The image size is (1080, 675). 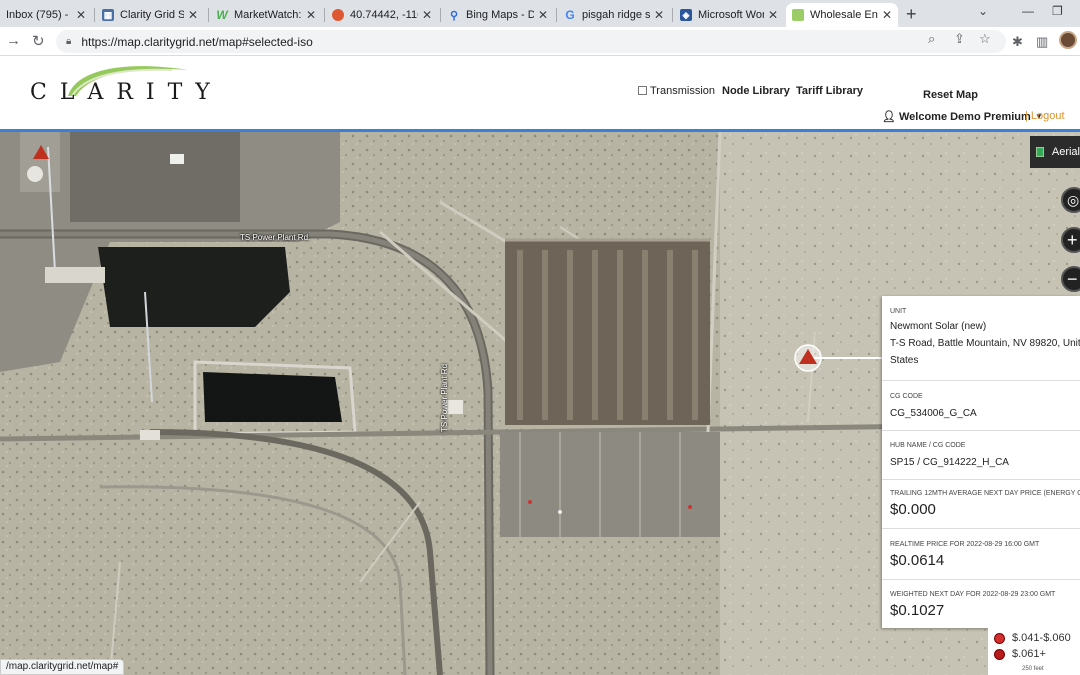 I want to click on minimize-icon: —, so click(x=1028, y=11).